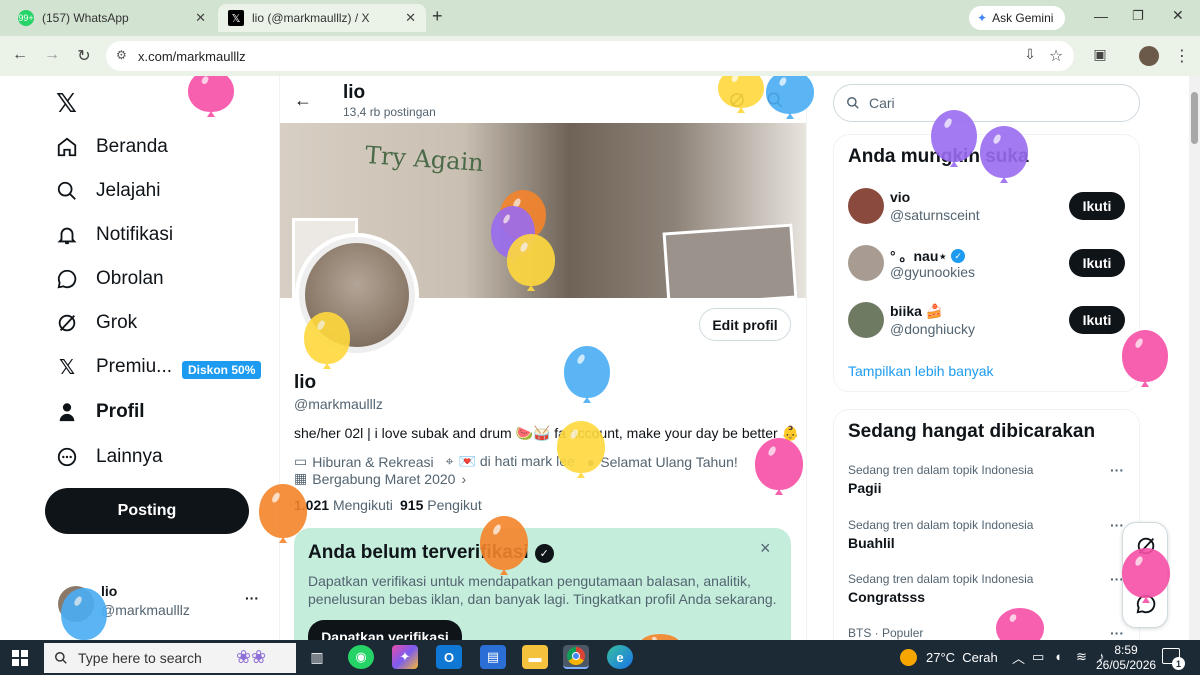  I want to click on nav-item-home: Beranda, so click(112, 147).